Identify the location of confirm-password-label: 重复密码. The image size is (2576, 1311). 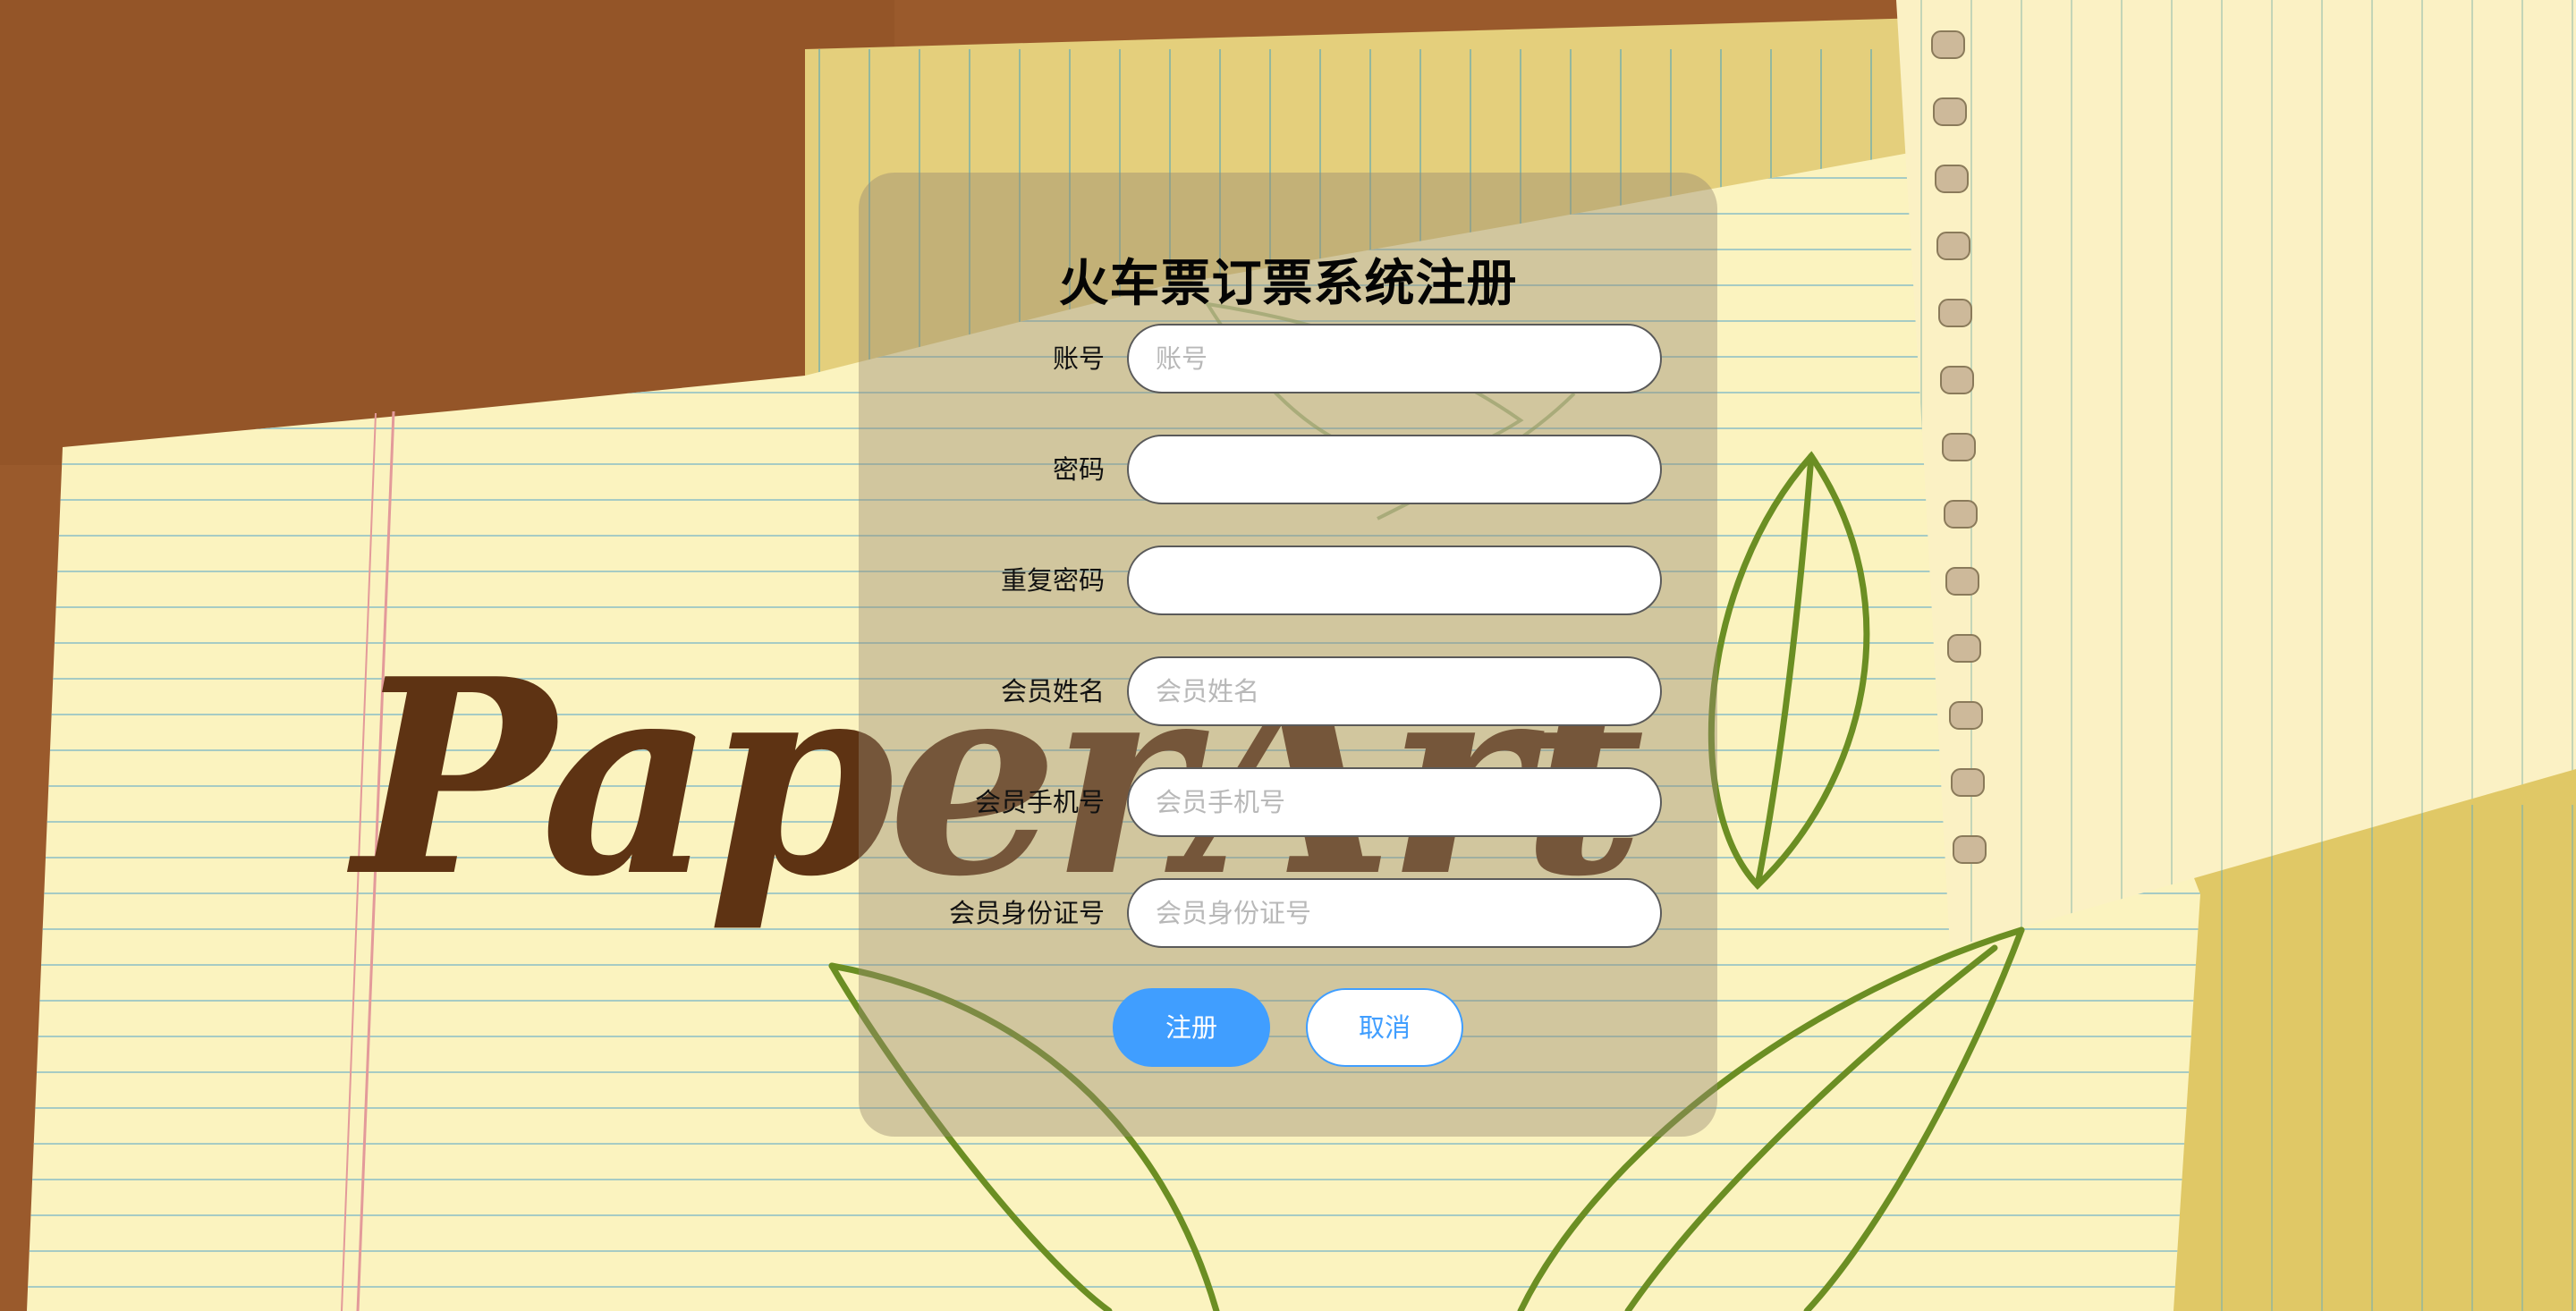
(1052, 580).